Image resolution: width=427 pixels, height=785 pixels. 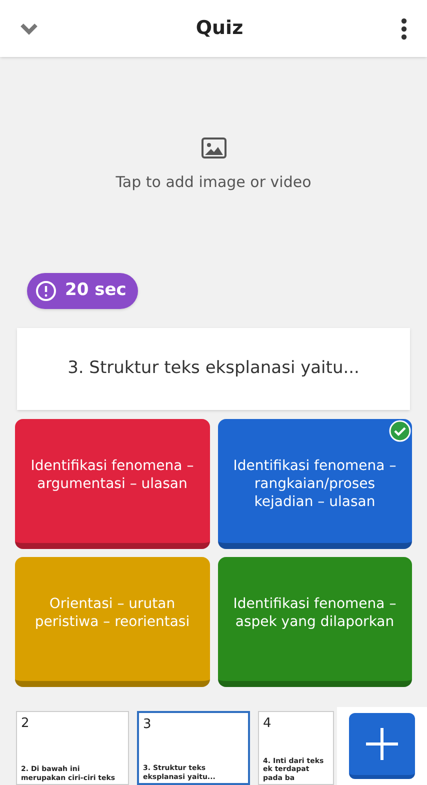 I want to click on screen-title: Quiz, so click(x=220, y=29).